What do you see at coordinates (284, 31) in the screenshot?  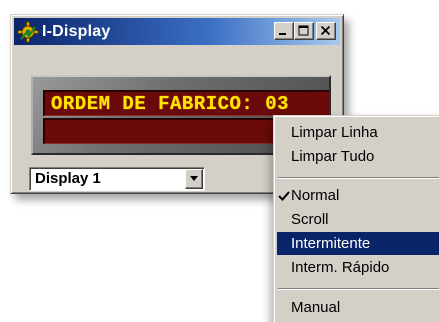 I see `minimize-button` at bounding box center [284, 31].